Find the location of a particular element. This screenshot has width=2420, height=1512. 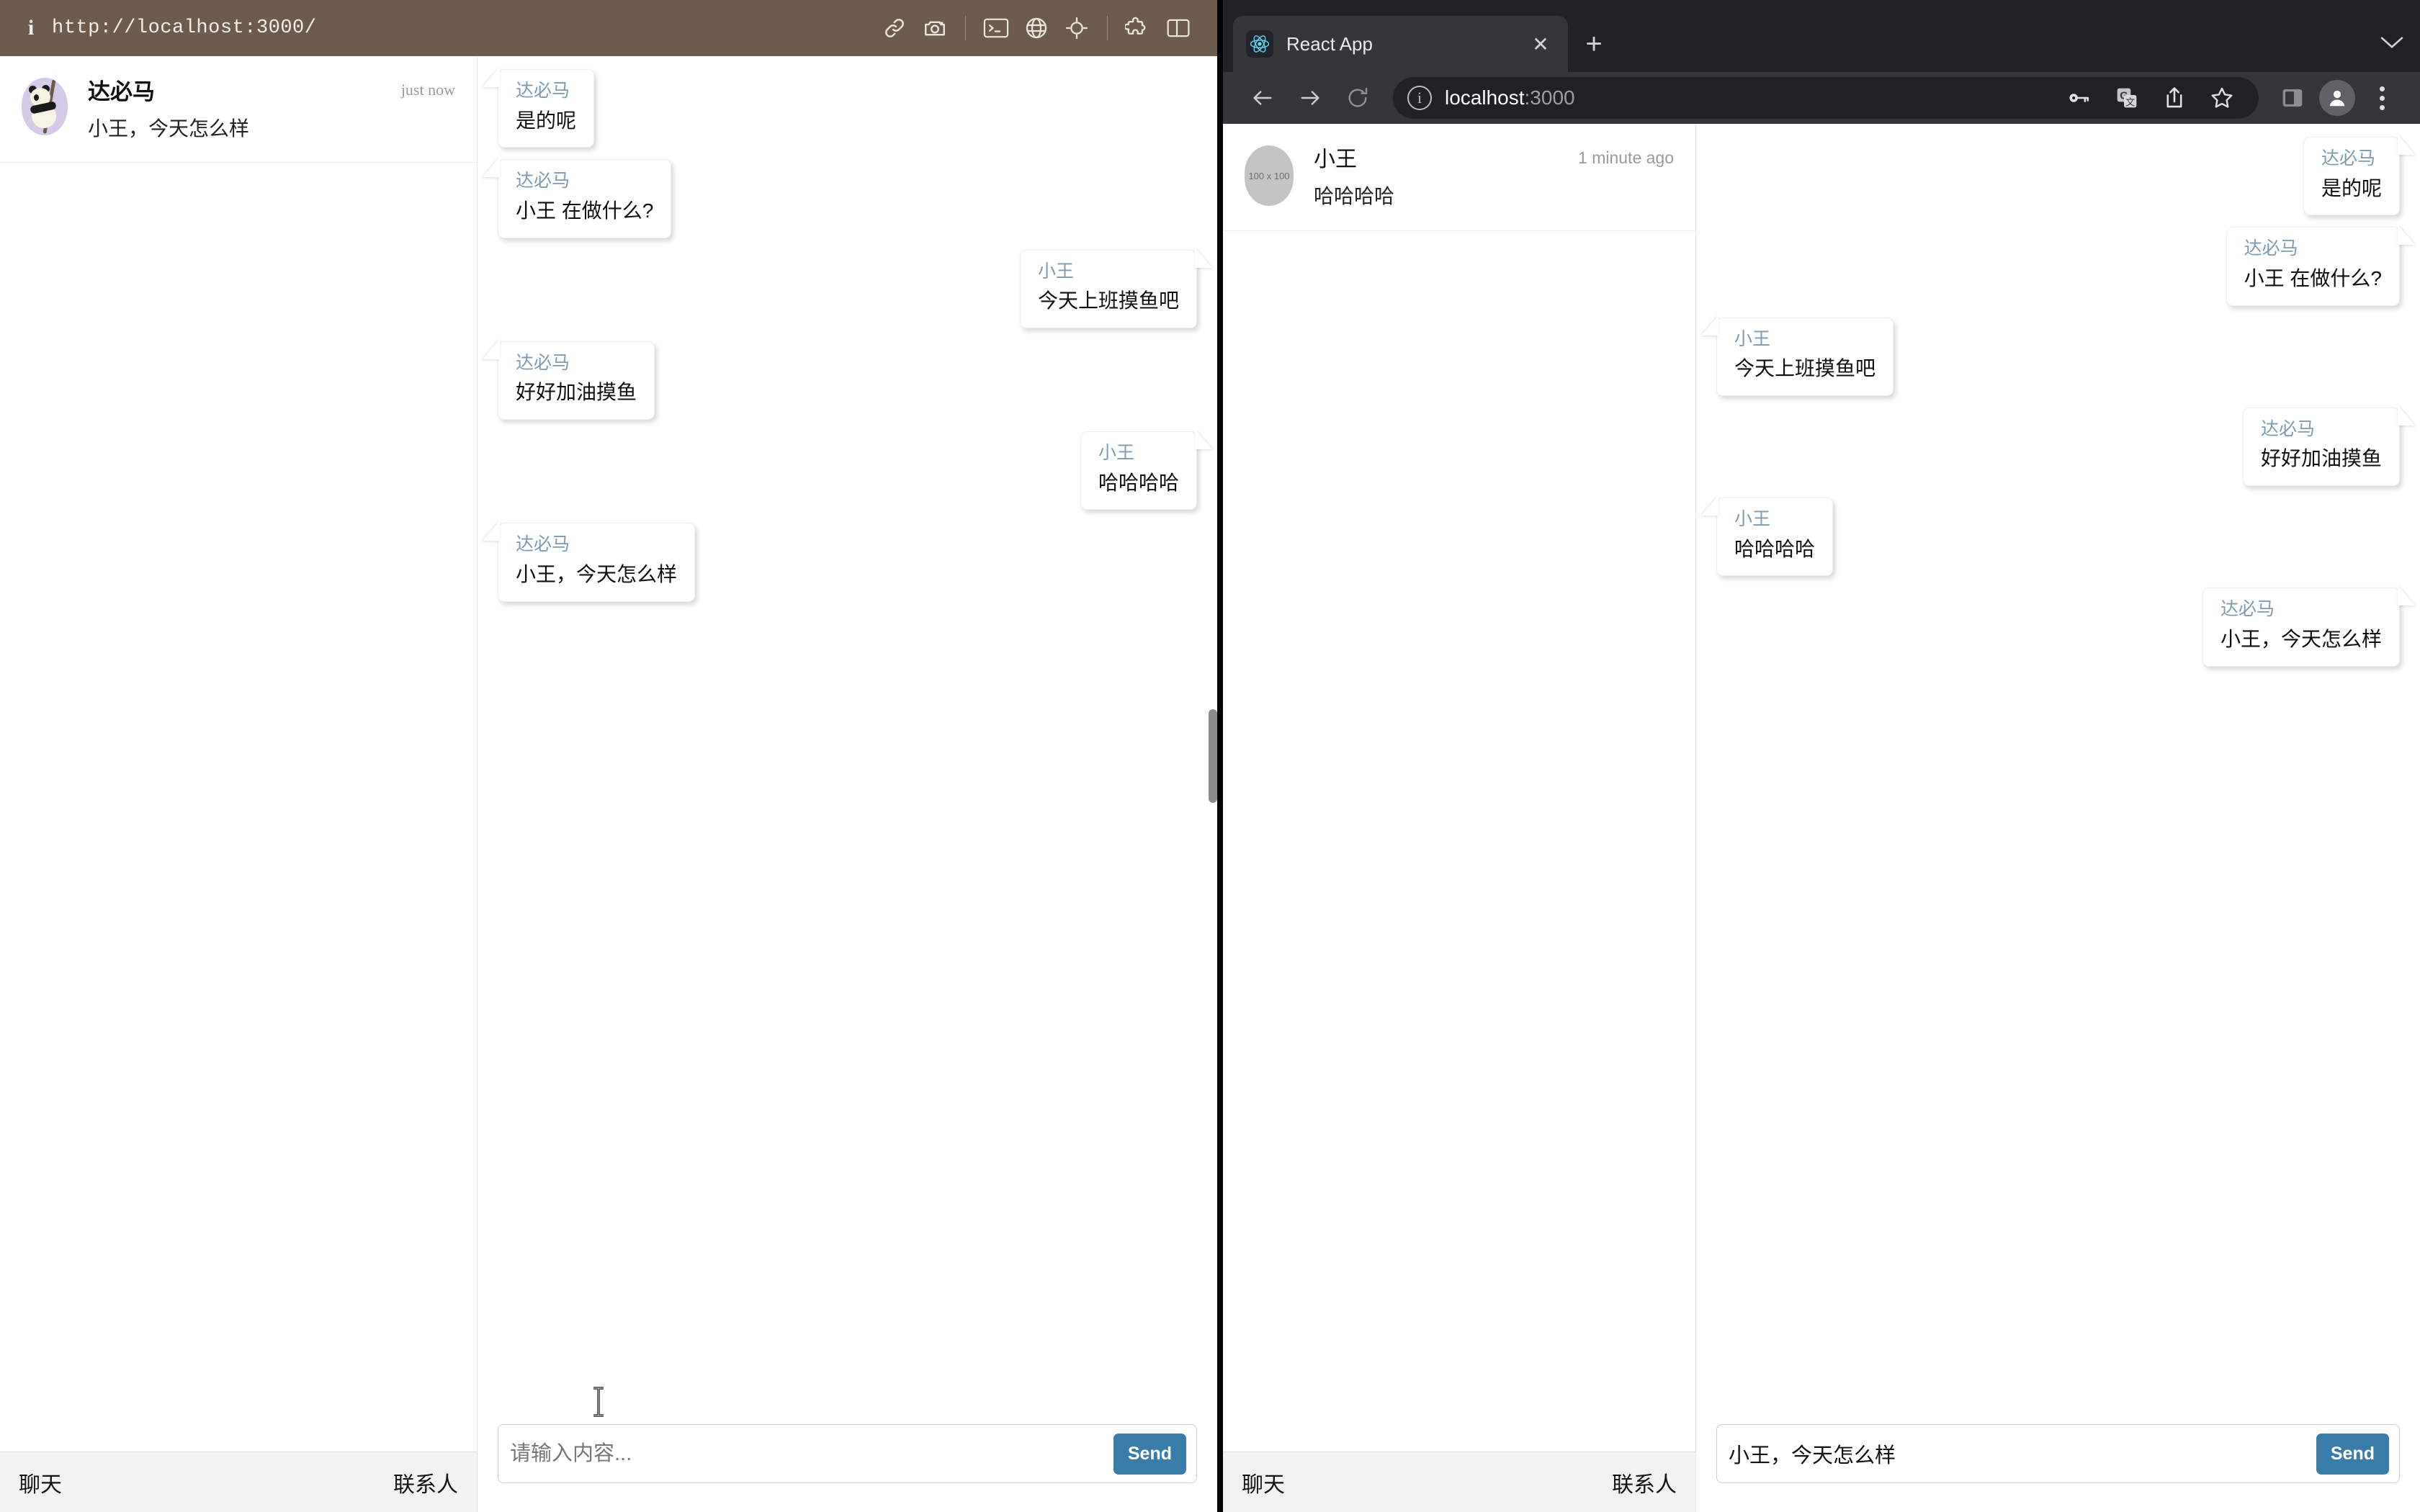

chrome-toolbar: i localhost:3000 G 文 is located at coordinates (1821, 98).